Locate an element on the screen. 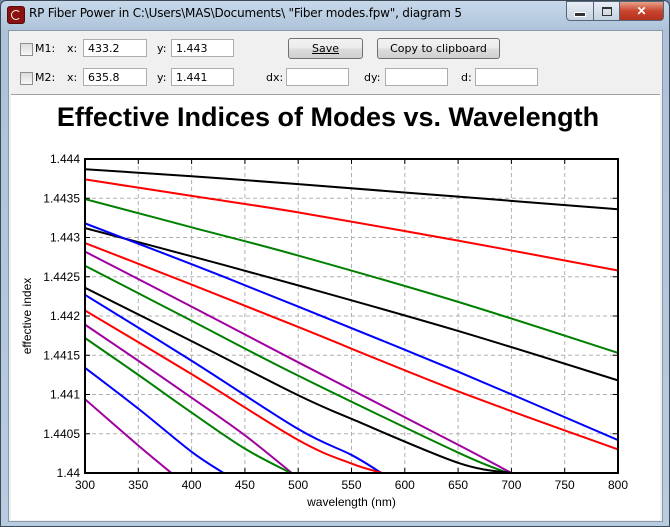 Image resolution: width=670 pixels, height=527 pixels. x-tick-label: 500 is located at coordinates (298, 485).